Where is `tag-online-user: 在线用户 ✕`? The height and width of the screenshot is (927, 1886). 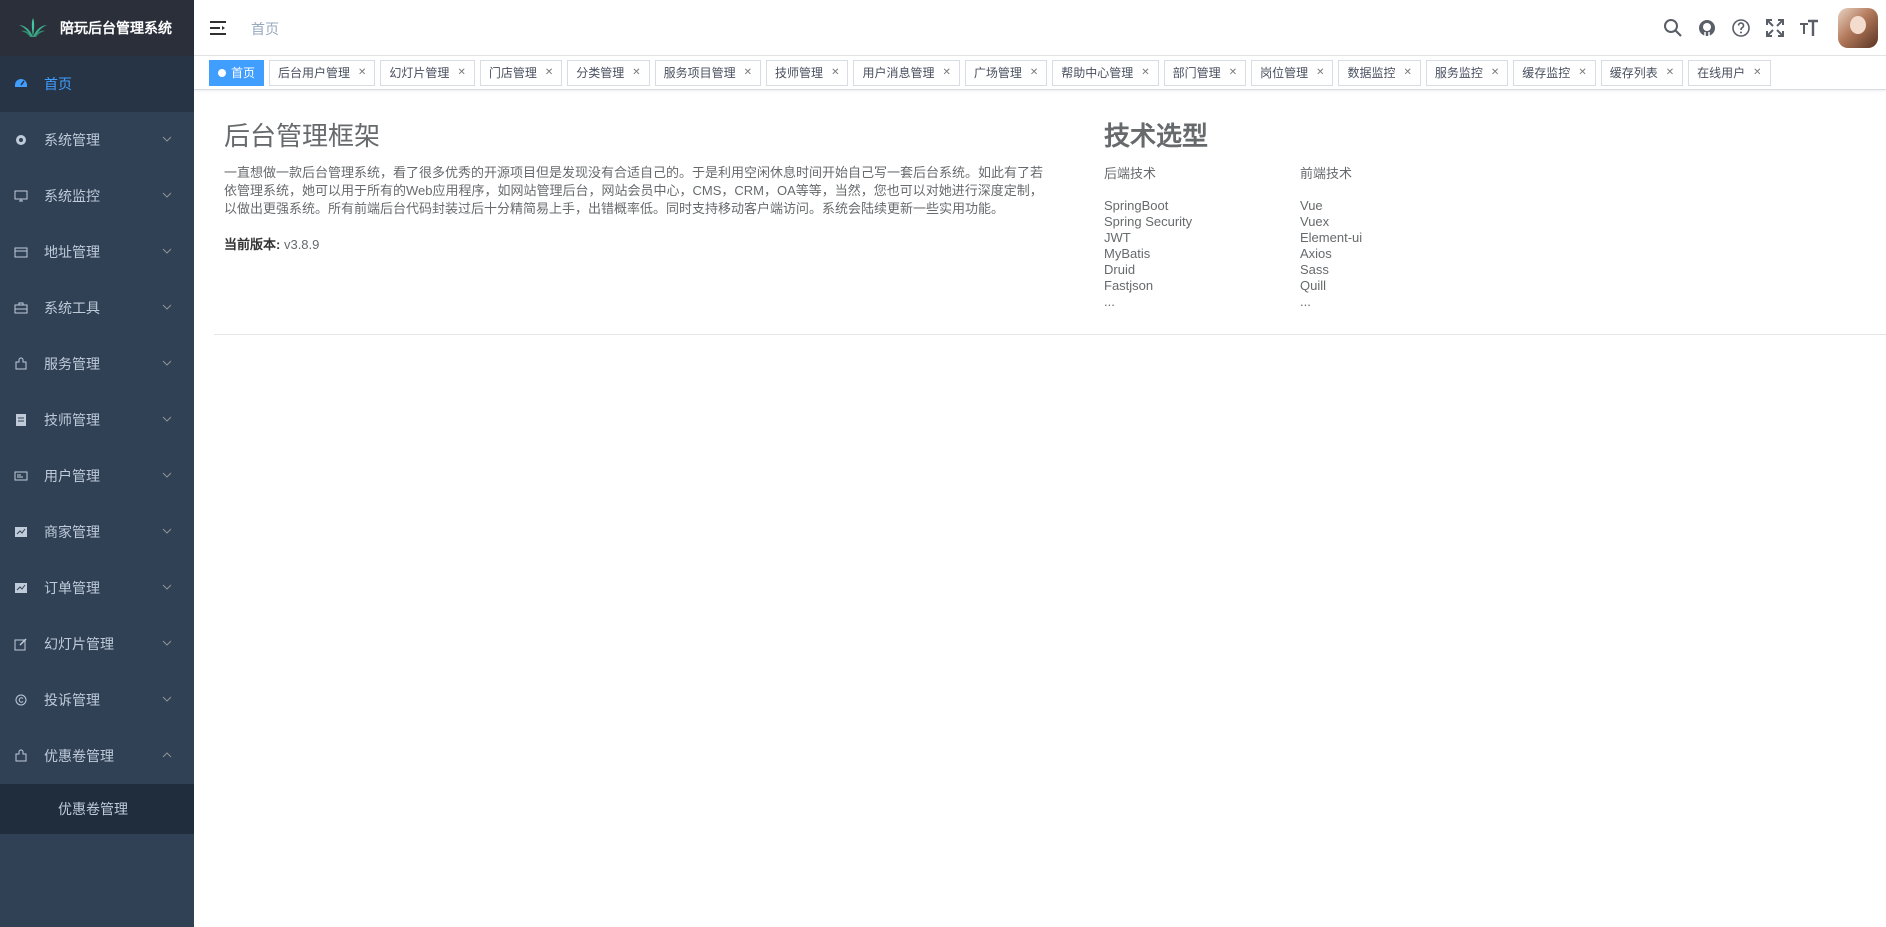
tag-online-user: 在线用户 ✕ is located at coordinates (1729, 73).